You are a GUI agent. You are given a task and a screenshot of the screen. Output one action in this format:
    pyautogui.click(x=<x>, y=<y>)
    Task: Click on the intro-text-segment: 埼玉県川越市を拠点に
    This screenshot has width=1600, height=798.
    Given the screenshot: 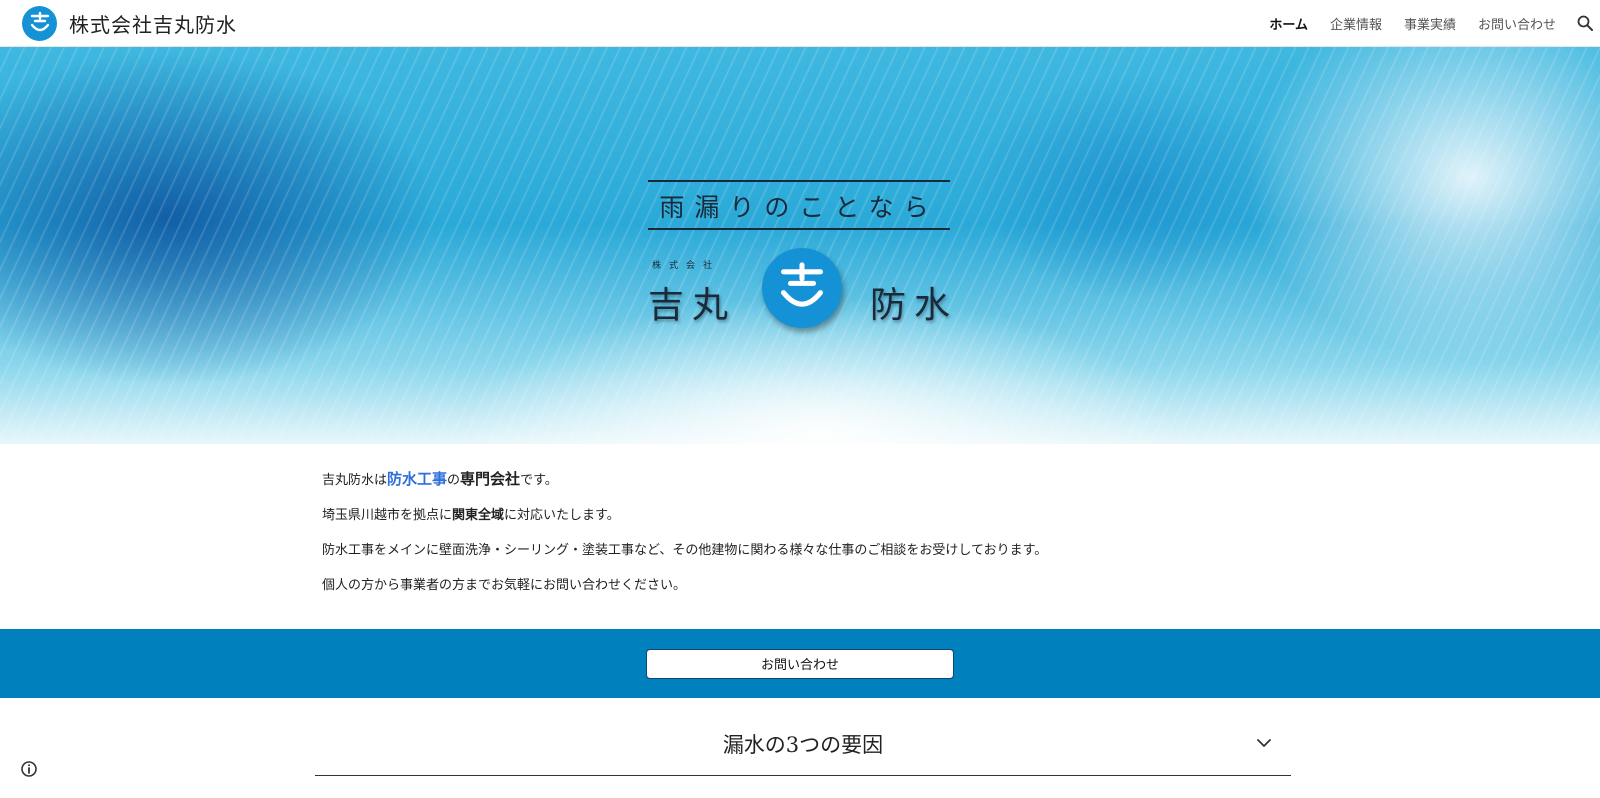 What is the action you would take?
    pyautogui.click(x=387, y=515)
    